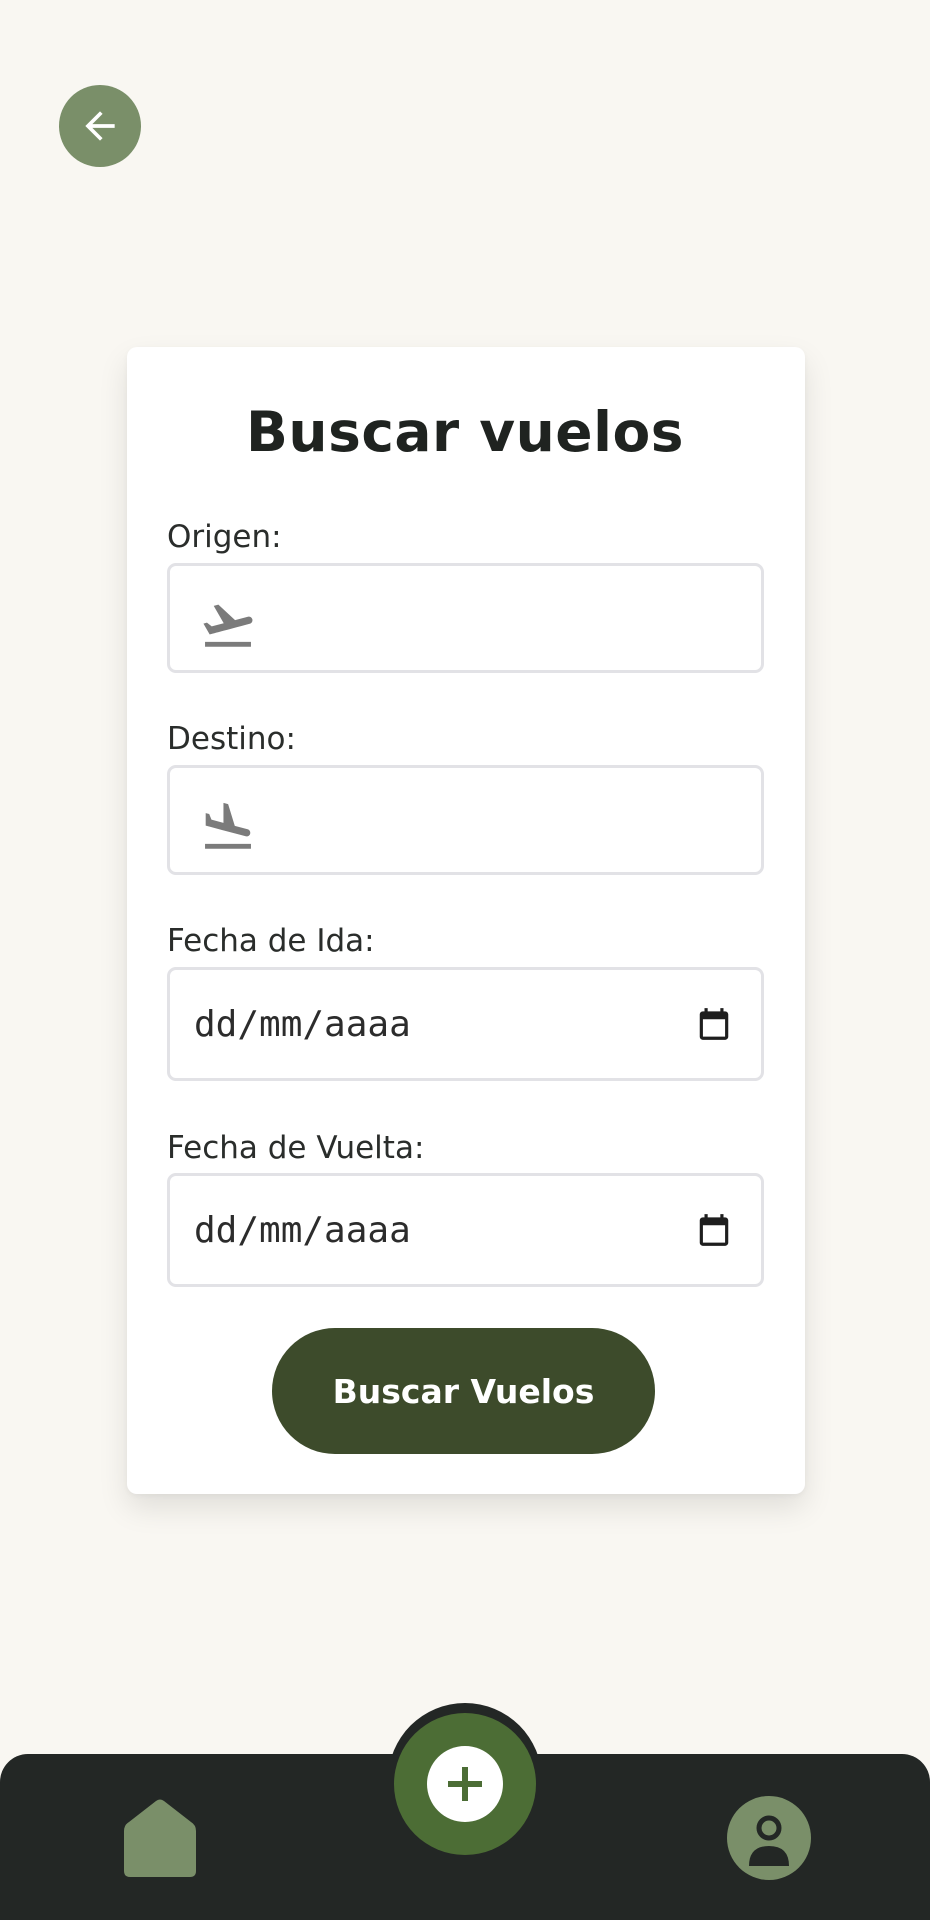 The width and height of the screenshot is (930, 1920). Describe the element at coordinates (160, 1838) in the screenshot. I see `home-icon` at that location.